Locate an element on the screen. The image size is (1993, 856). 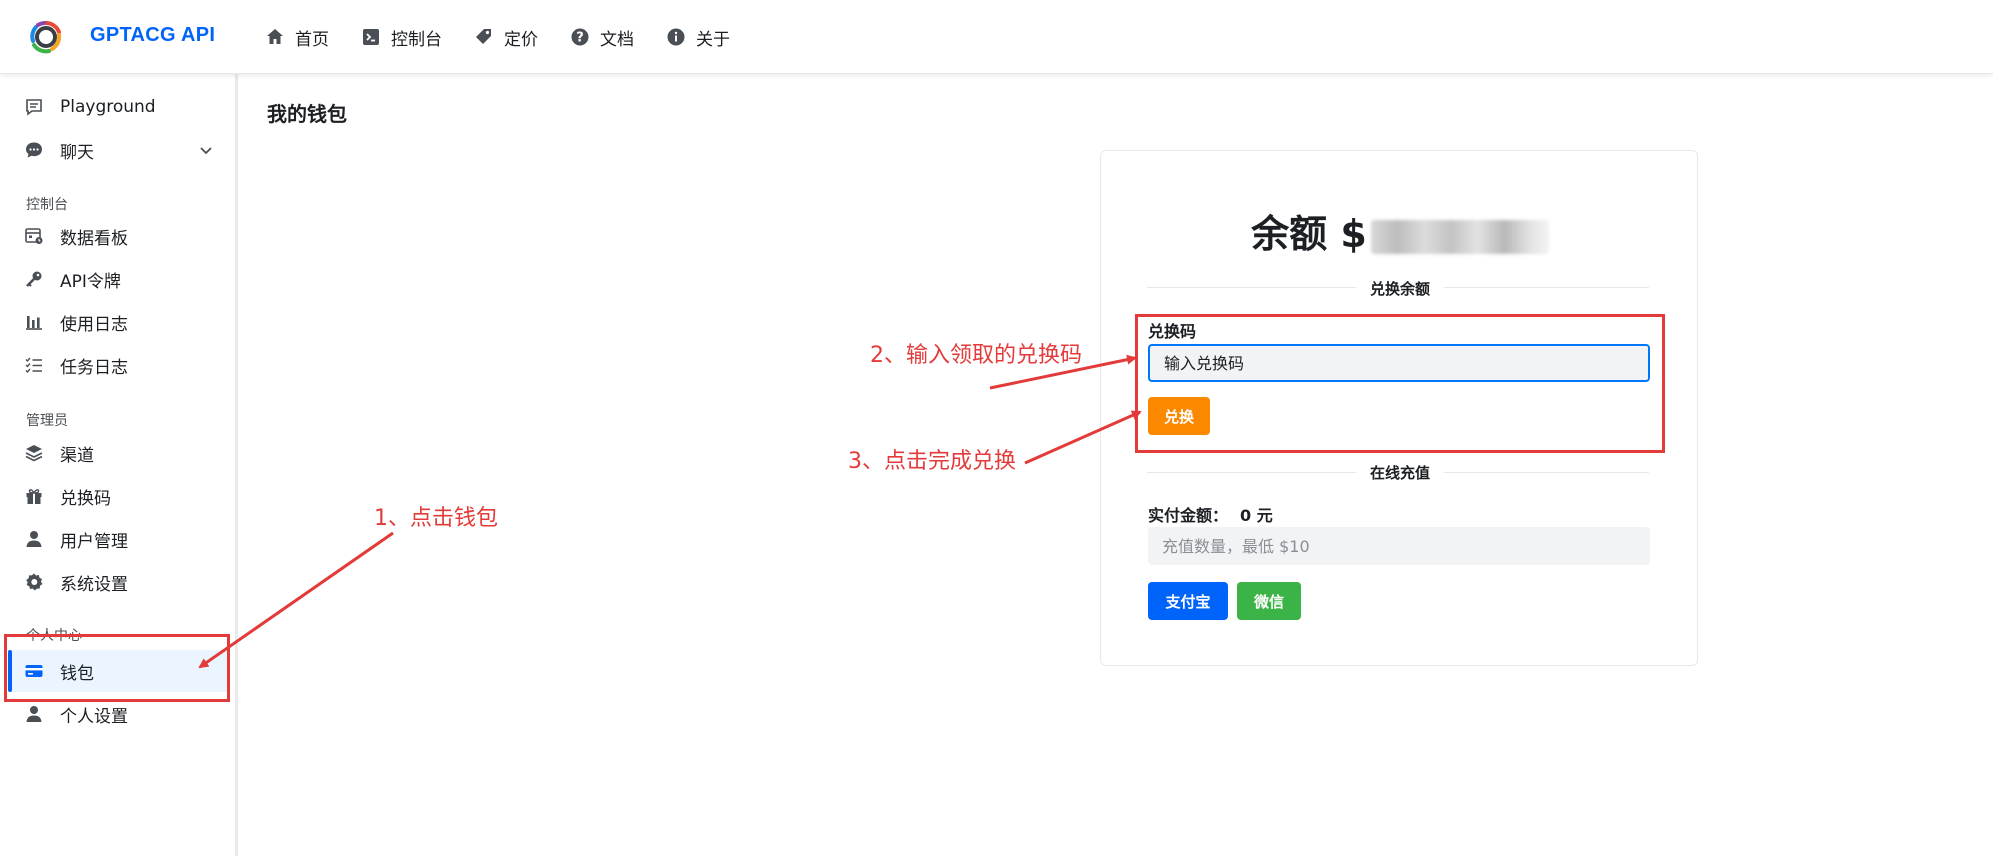
chevron-down-icon is located at coordinates (206, 150).